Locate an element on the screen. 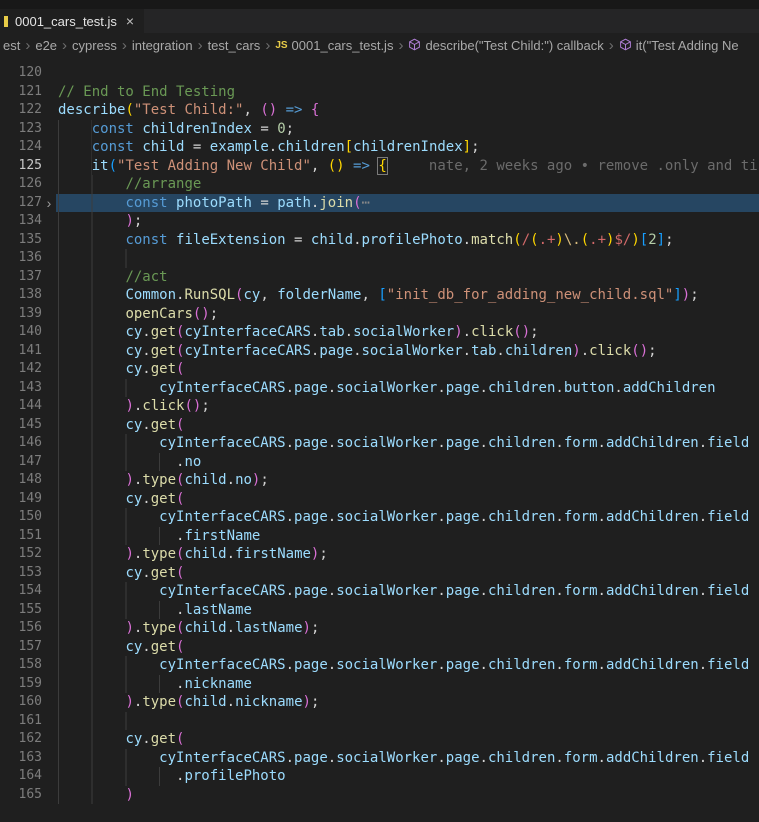 This screenshot has width=759, height=822. code-line: 139 openCars(); is located at coordinates (379, 314).